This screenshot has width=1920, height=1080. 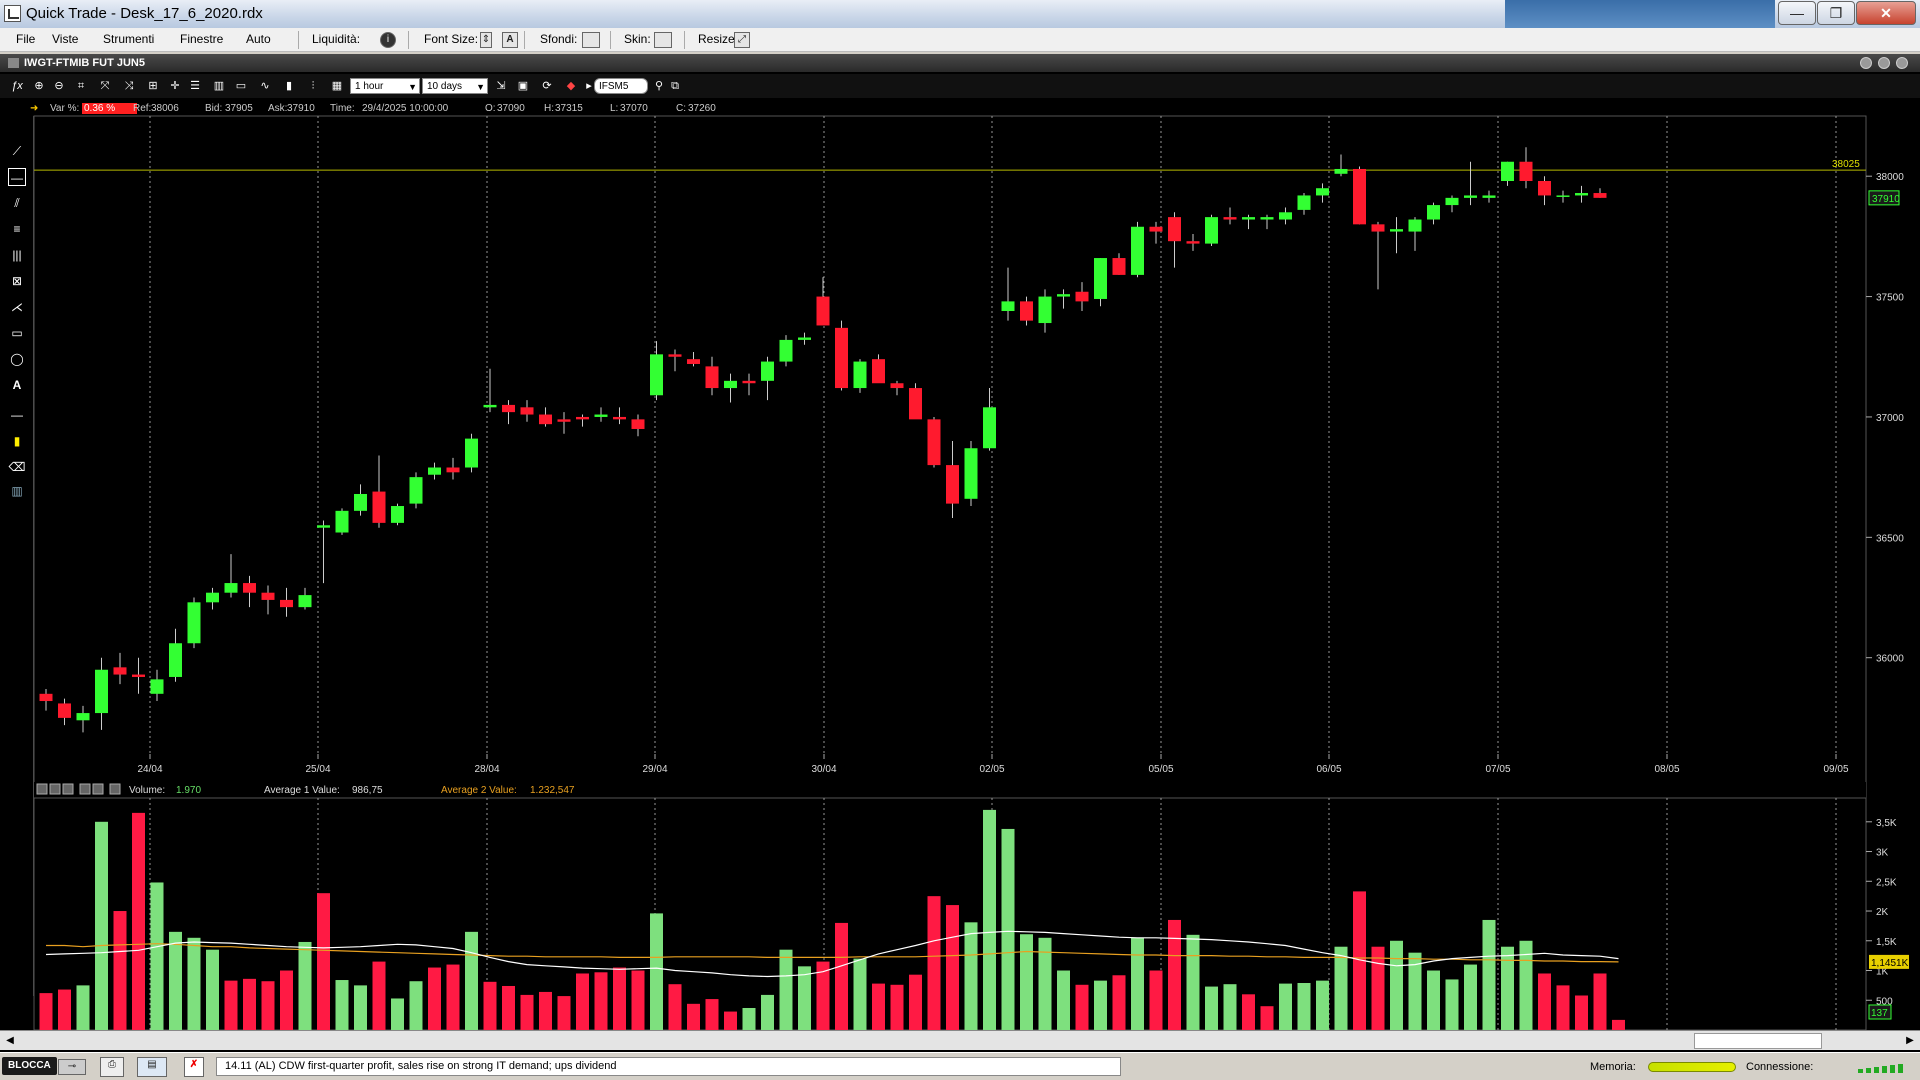 What do you see at coordinates (1882, 912) in the screenshot?
I see `y-tick-label: 2K` at bounding box center [1882, 912].